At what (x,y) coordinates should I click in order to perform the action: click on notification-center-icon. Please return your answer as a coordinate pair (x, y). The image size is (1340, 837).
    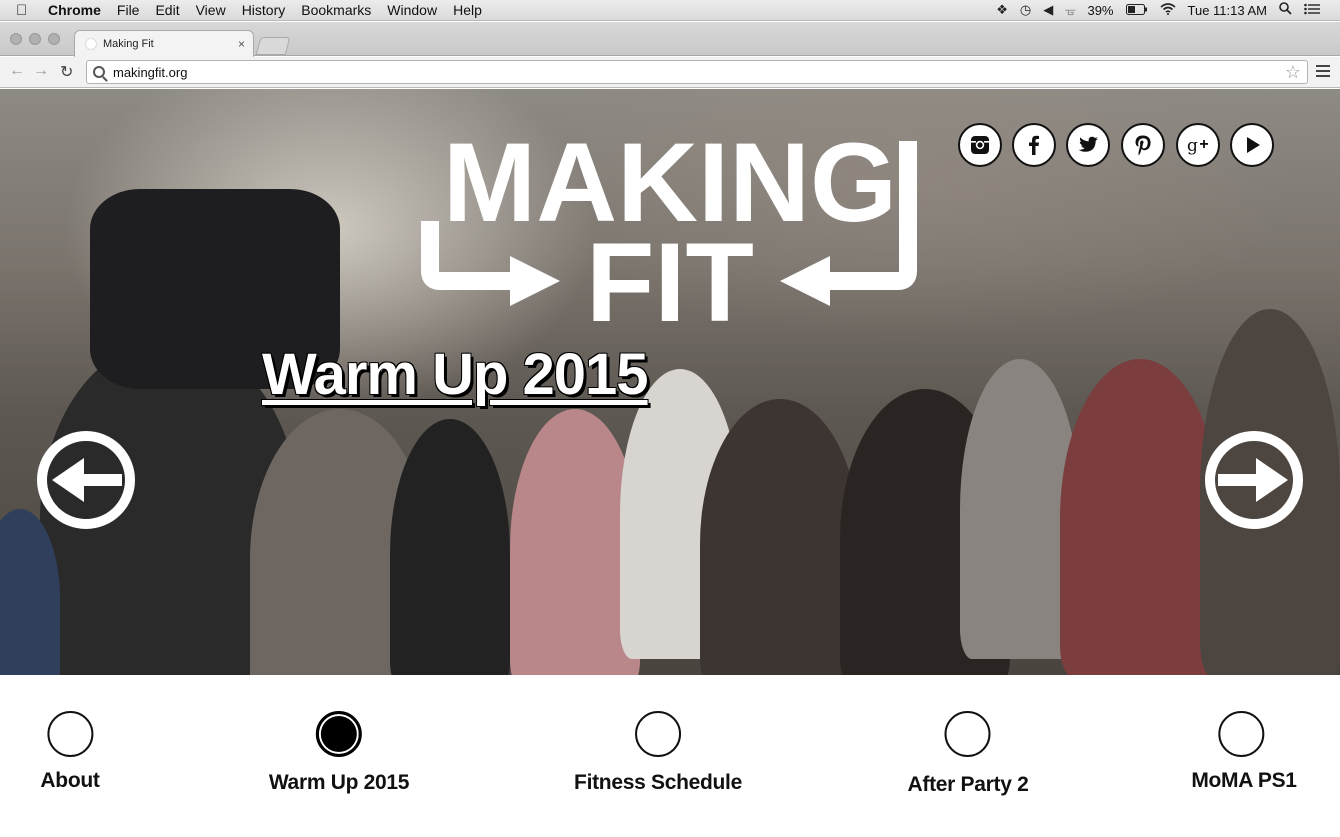
    Looking at the image, I should click on (1312, 10).